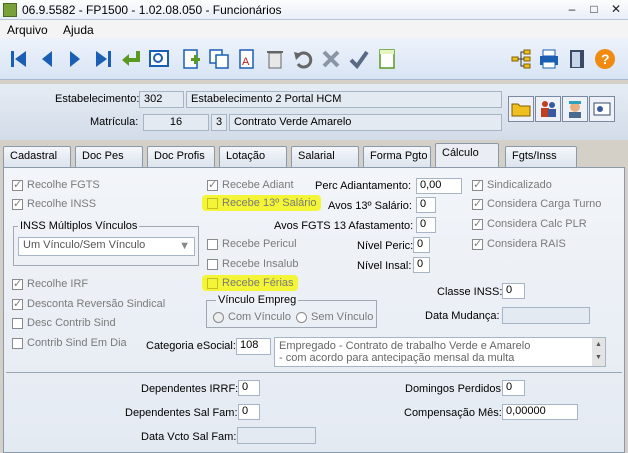 Image resolution: width=628 pixels, height=453 pixels. I want to click on considera-rais-checkbox: Considera RAIS, so click(519, 243).